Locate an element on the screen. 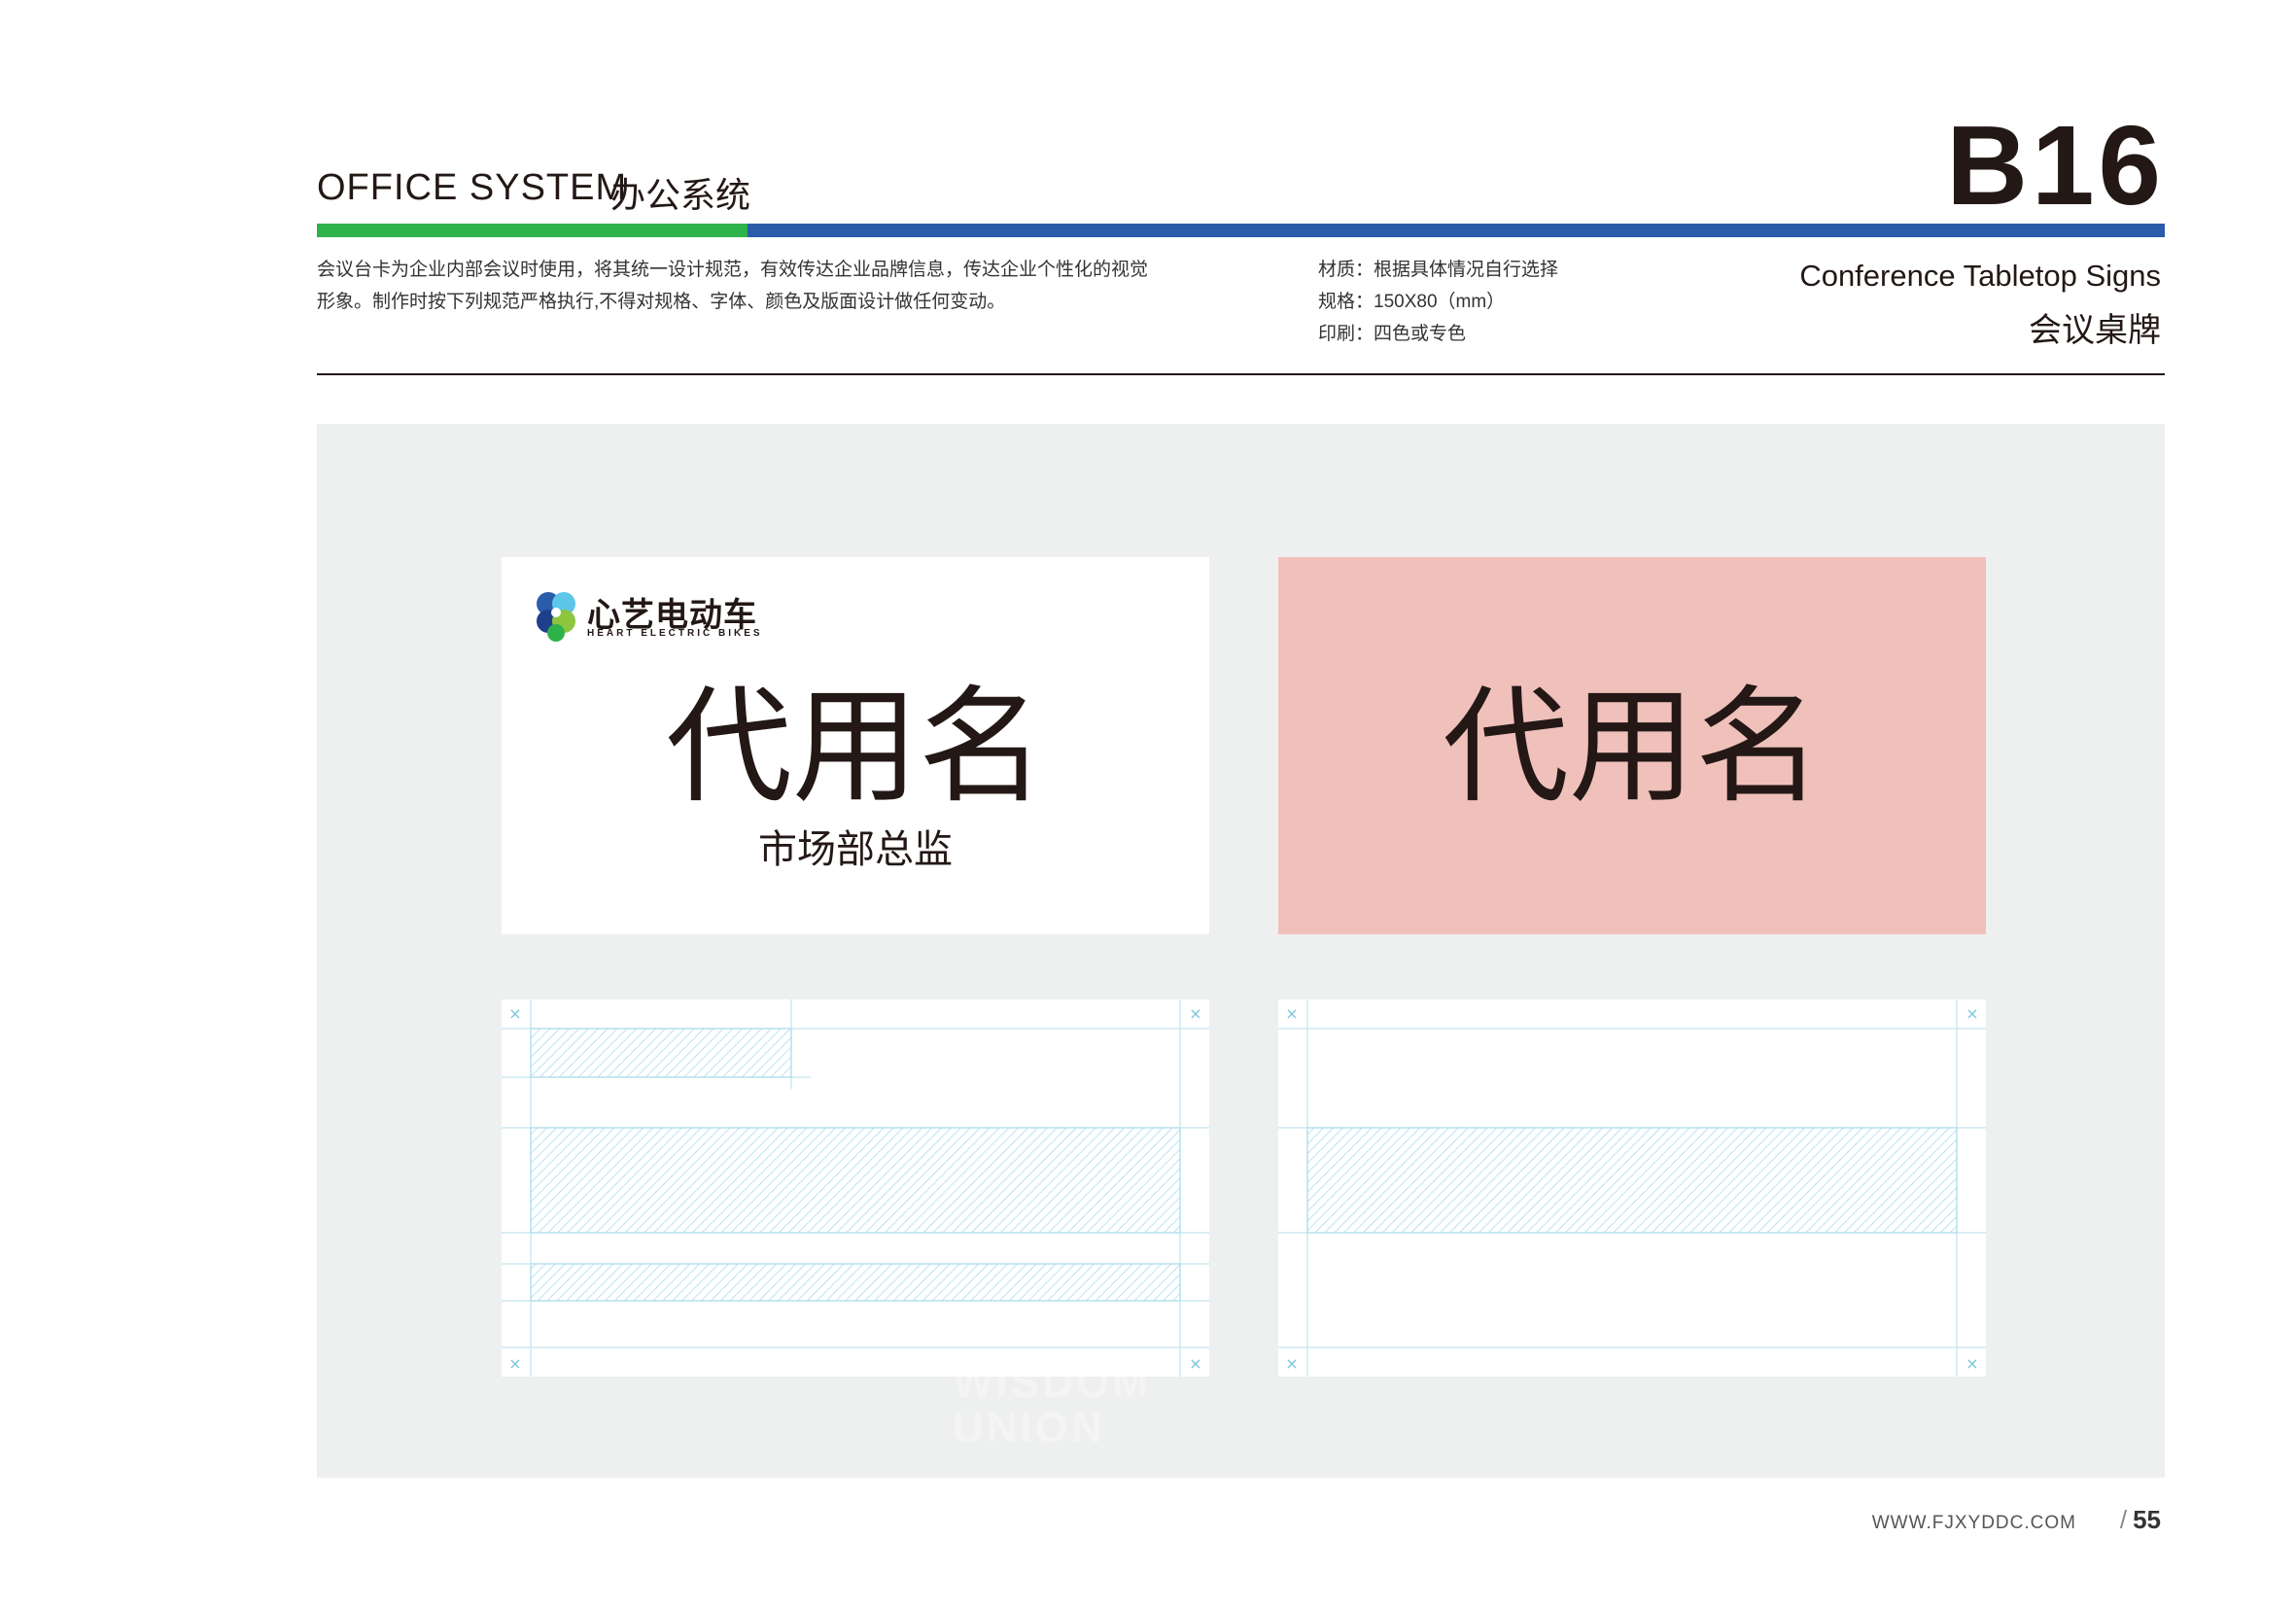  header-bar-blue is located at coordinates (1456, 230).